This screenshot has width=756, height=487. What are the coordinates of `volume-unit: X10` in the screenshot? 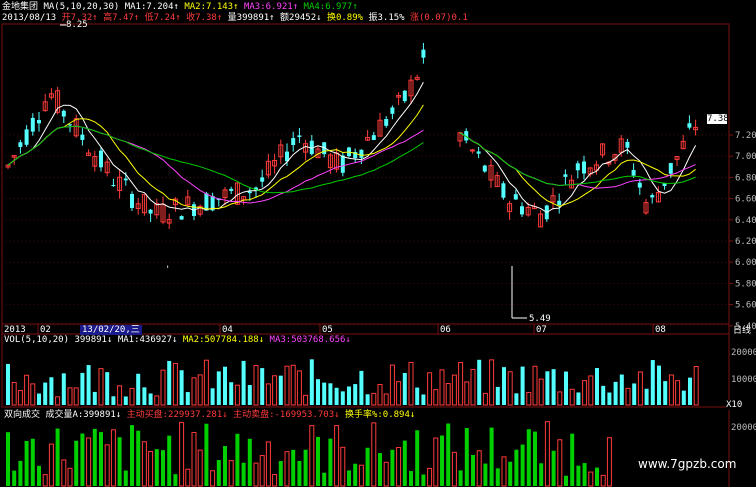 It's located at (734, 405).